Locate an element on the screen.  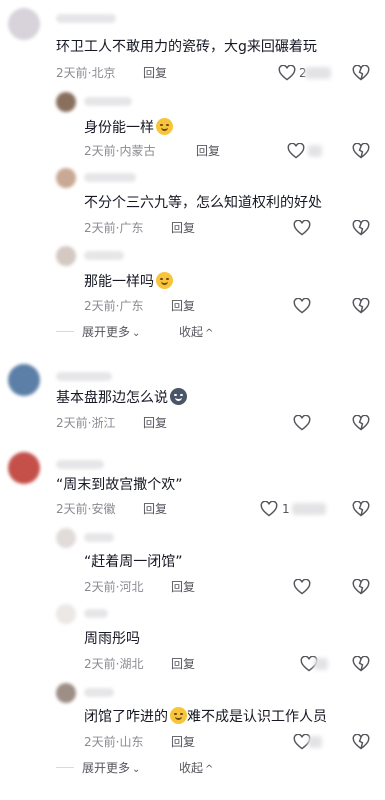
smiling-face-emoji is located at coordinates (164, 280).